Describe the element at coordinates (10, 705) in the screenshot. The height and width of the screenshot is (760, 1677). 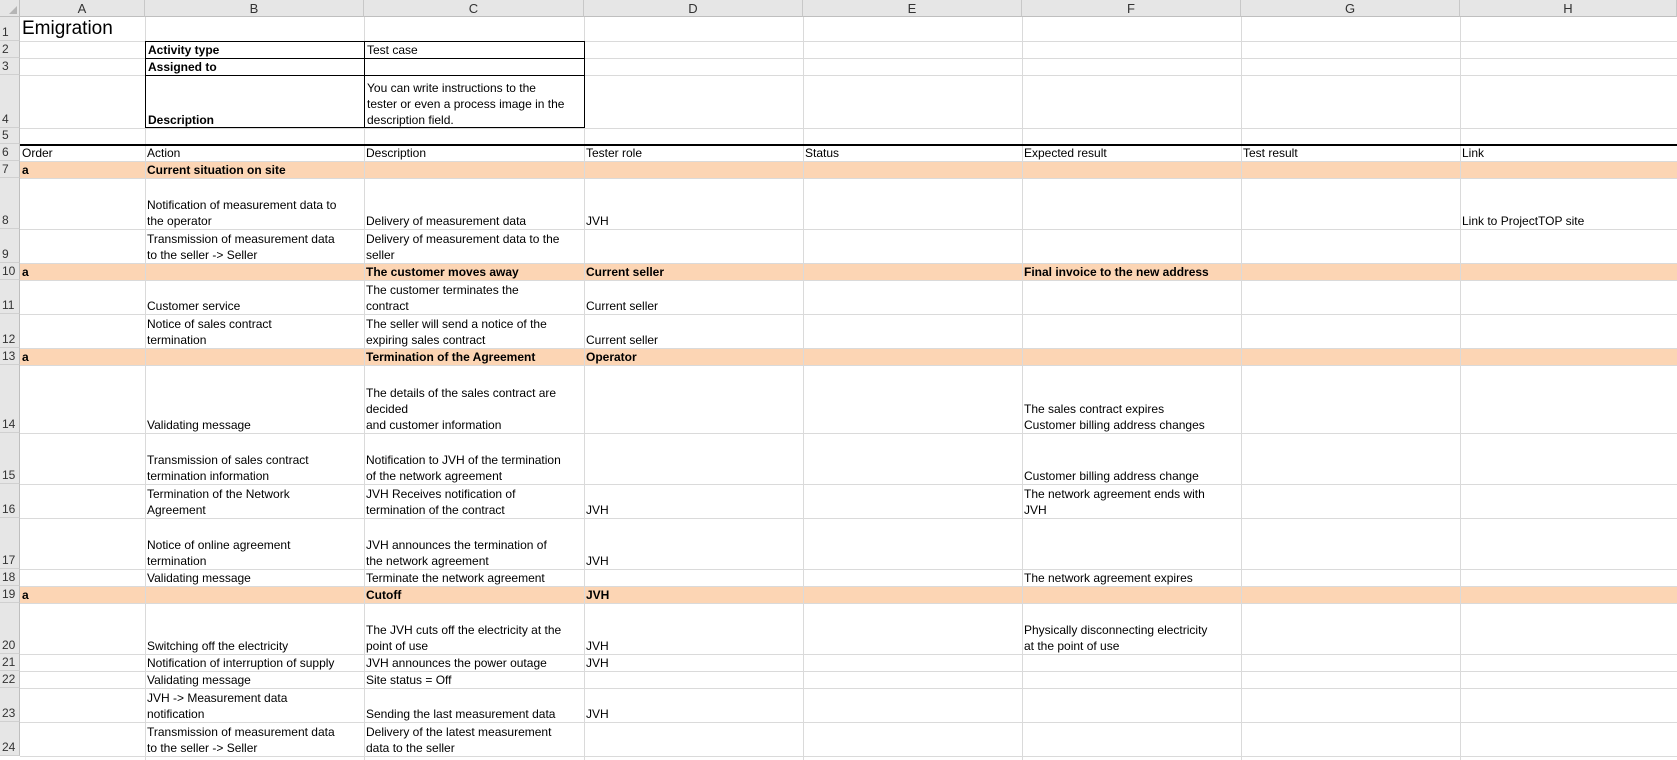
I see `row-header-23: 23` at that location.